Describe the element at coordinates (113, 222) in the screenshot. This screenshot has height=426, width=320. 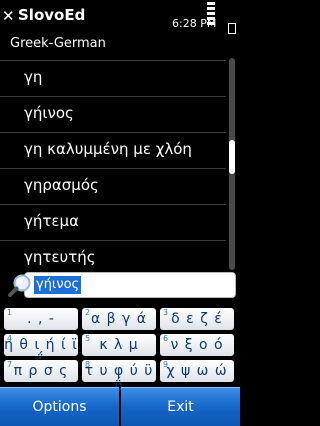
I see `list-item: γήτεμα` at that location.